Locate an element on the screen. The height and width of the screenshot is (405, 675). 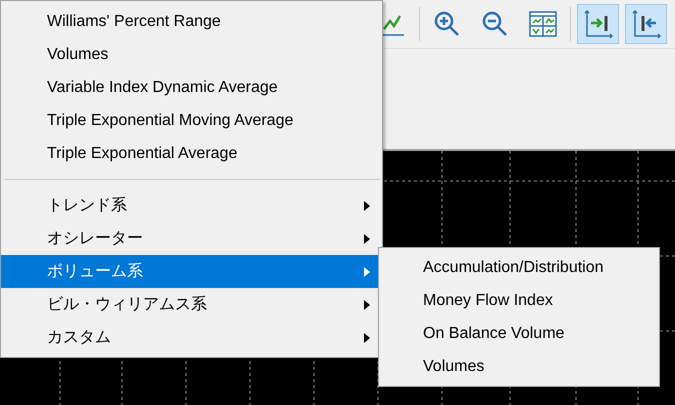
menu-item: Variable Index Dynamic Average is located at coordinates (191, 87).